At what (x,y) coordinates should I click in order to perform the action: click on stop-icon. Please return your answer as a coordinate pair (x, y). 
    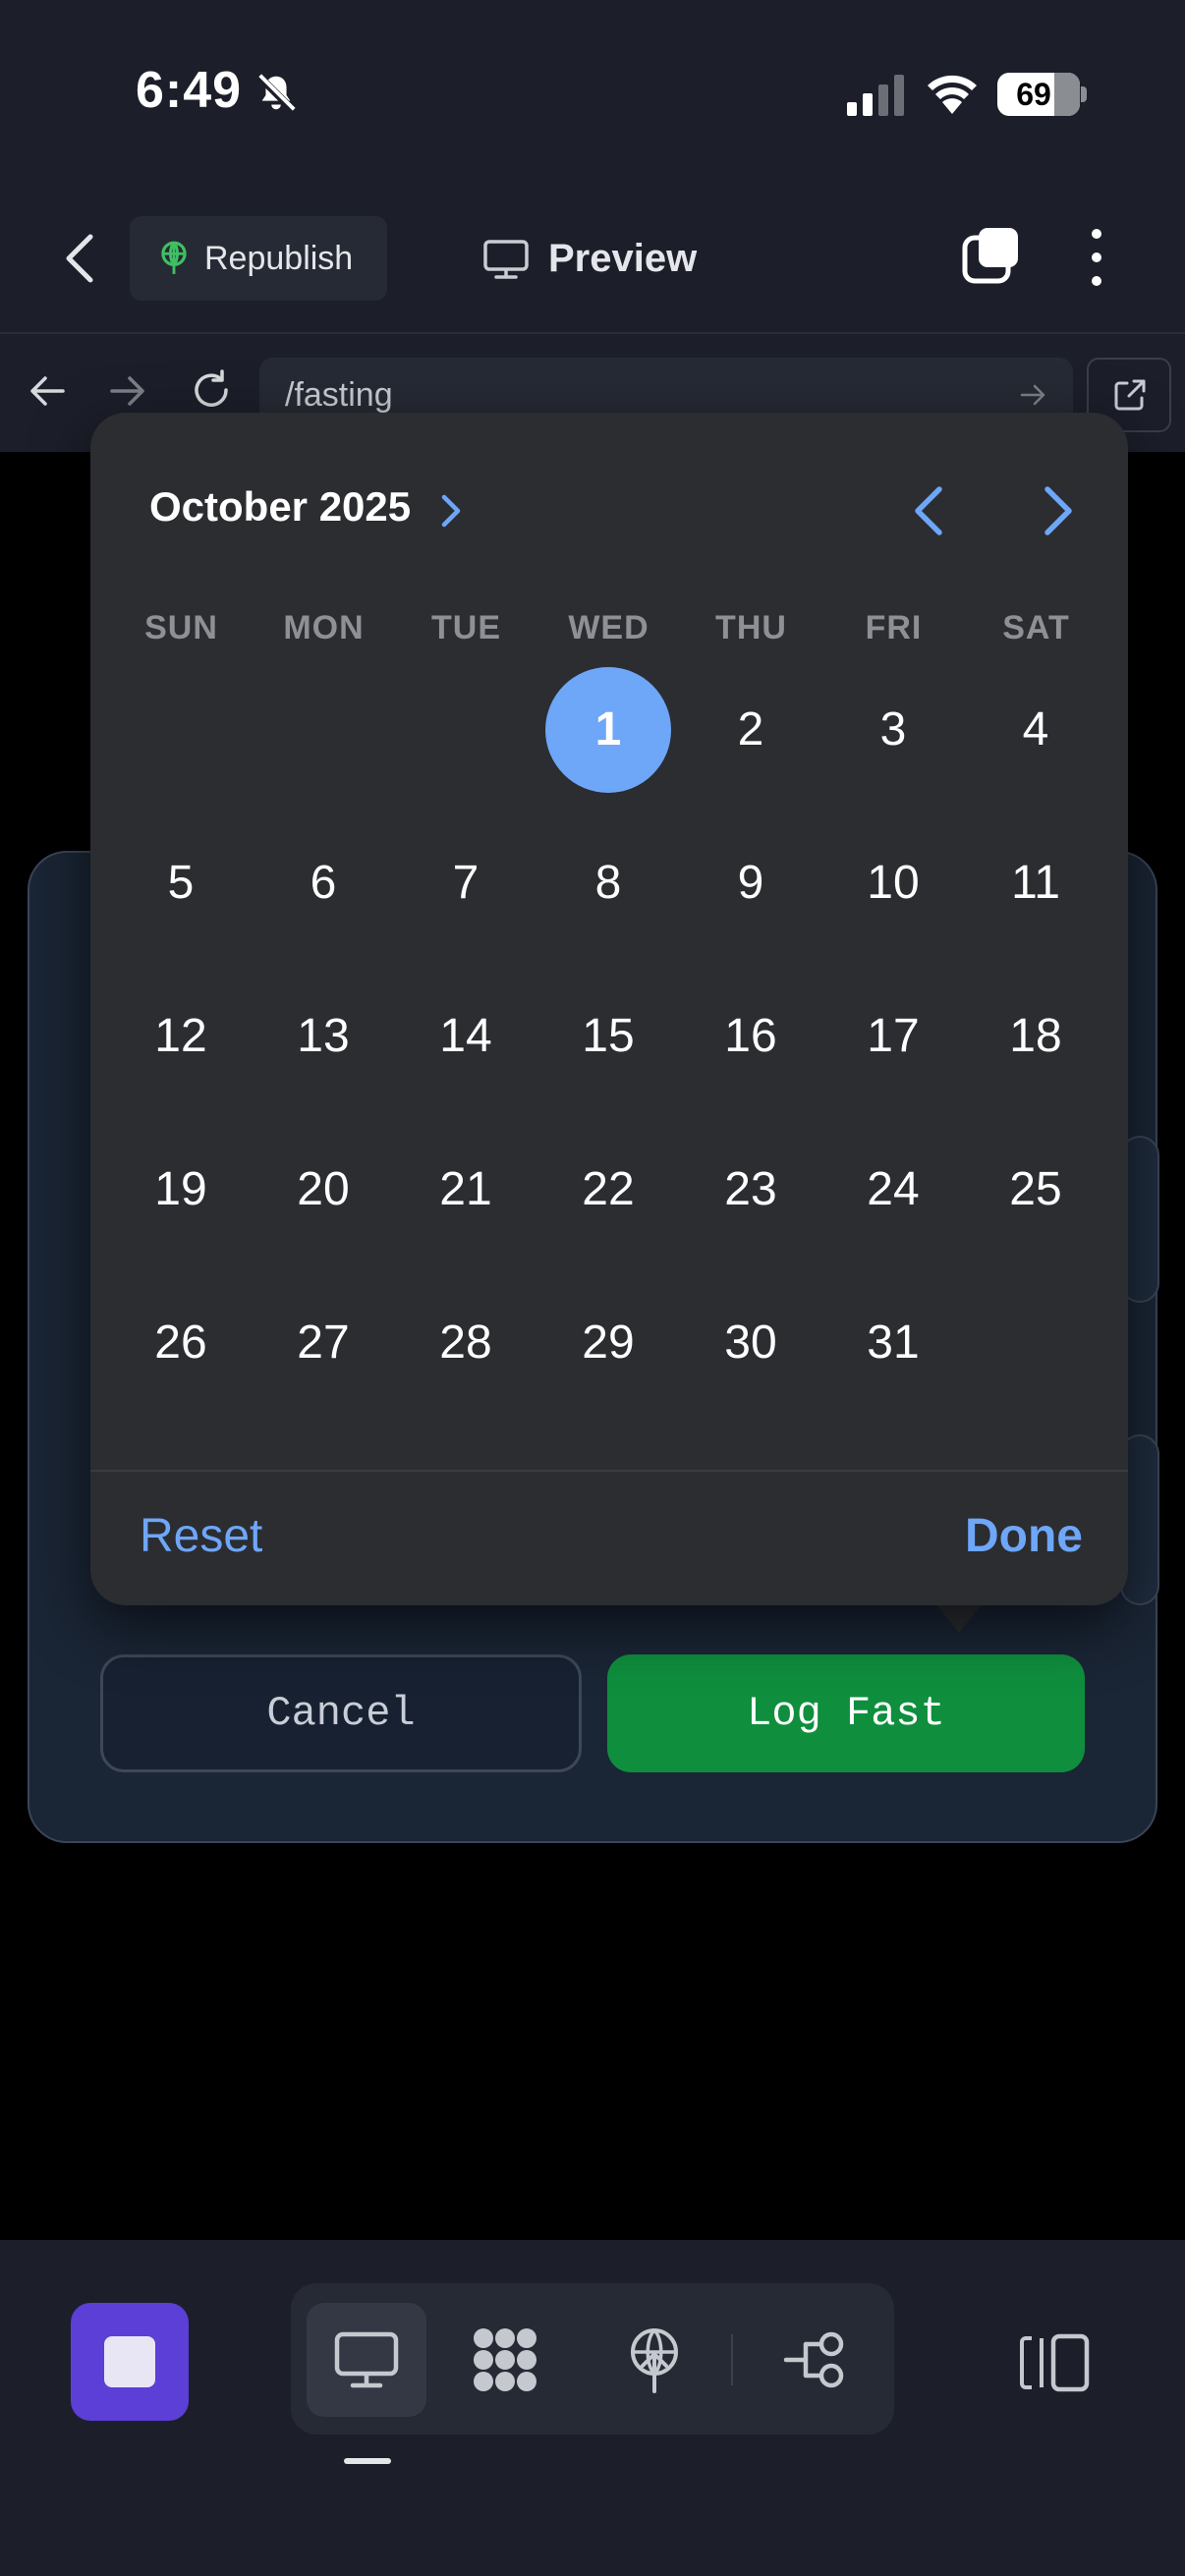
    Looking at the image, I should click on (130, 2361).